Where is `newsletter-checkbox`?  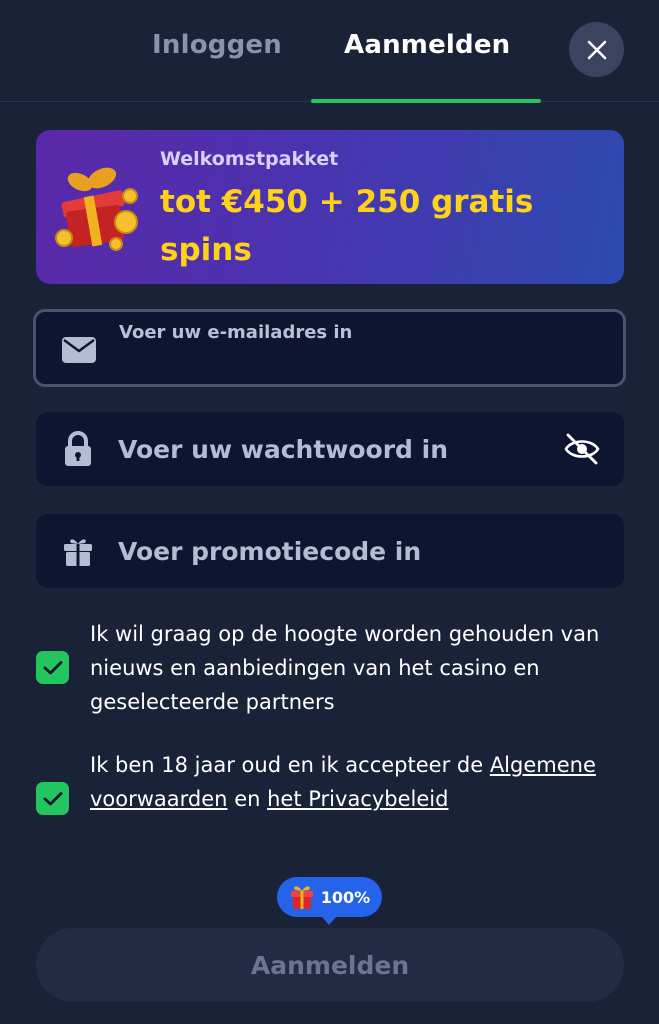 newsletter-checkbox is located at coordinates (52, 667).